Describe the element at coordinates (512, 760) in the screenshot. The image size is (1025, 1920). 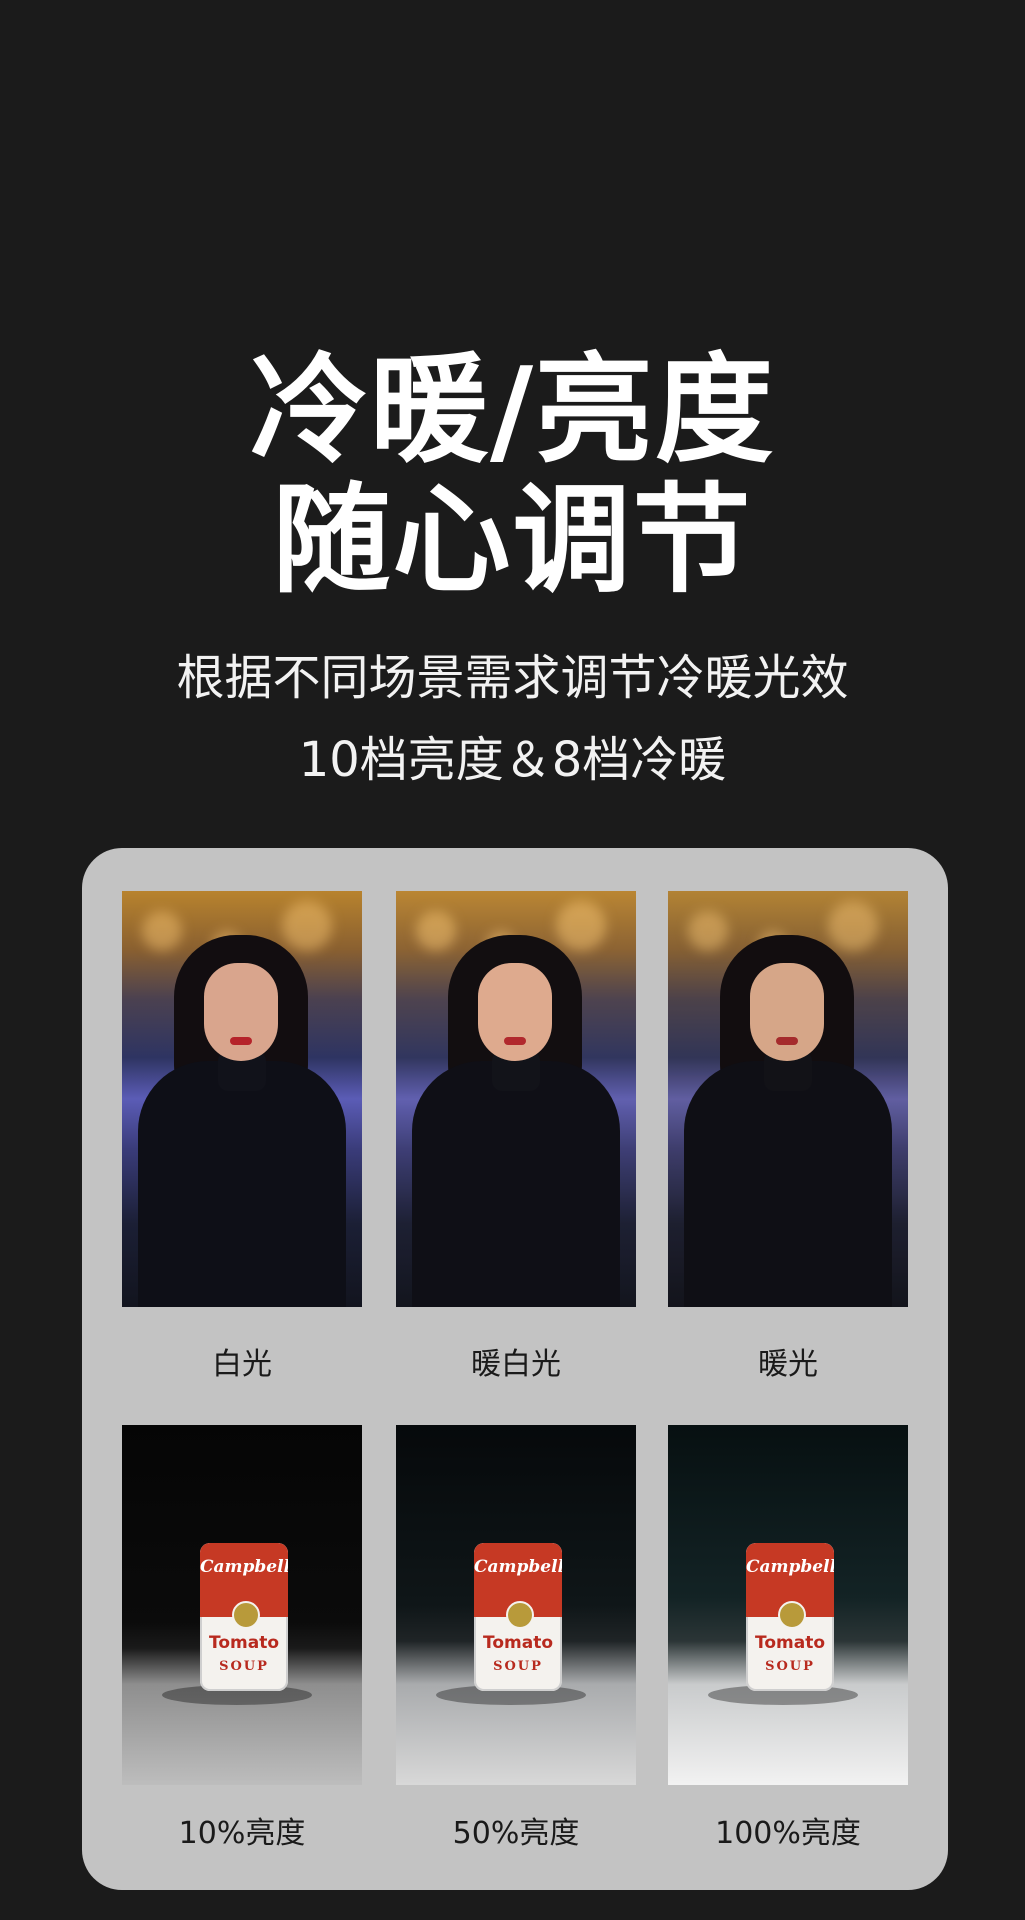
I see `subtitle-line2: 10档亮度＆8档冷暖` at that location.